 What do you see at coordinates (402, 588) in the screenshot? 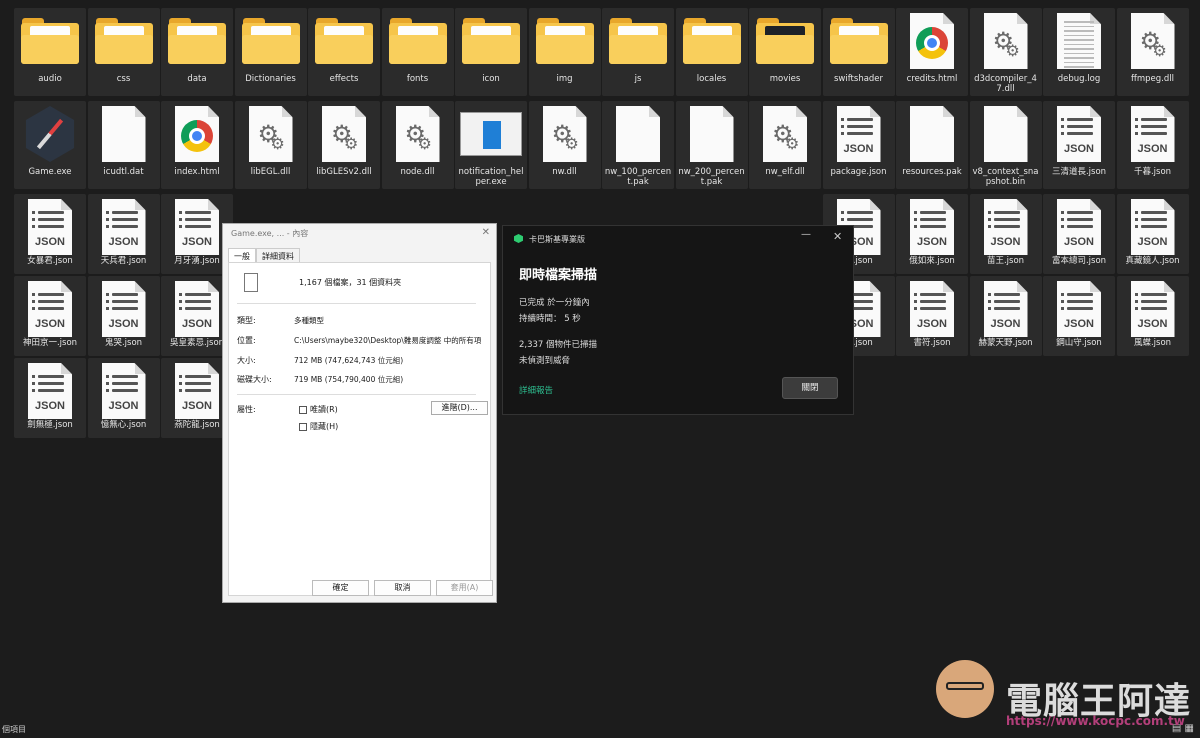
I see `cancel-button: 取消` at bounding box center [402, 588].